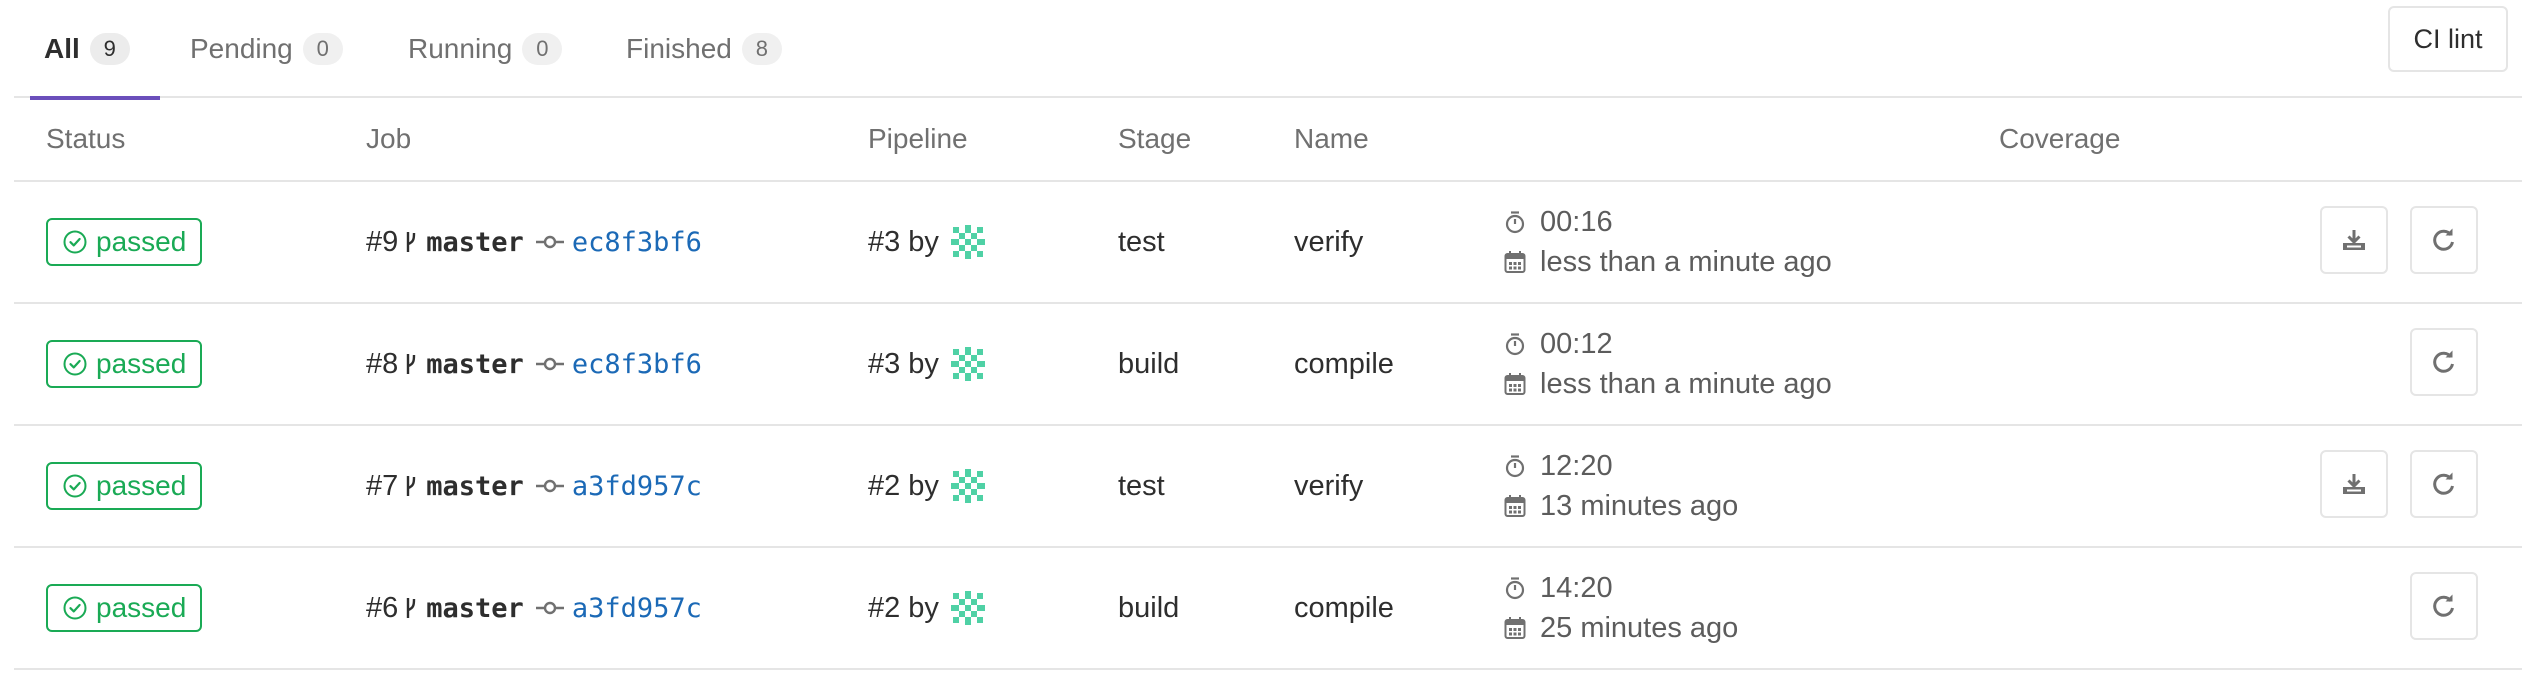 This screenshot has width=2526, height=686. Describe the element at coordinates (549, 608) in the screenshot. I see `commit-icon` at that location.